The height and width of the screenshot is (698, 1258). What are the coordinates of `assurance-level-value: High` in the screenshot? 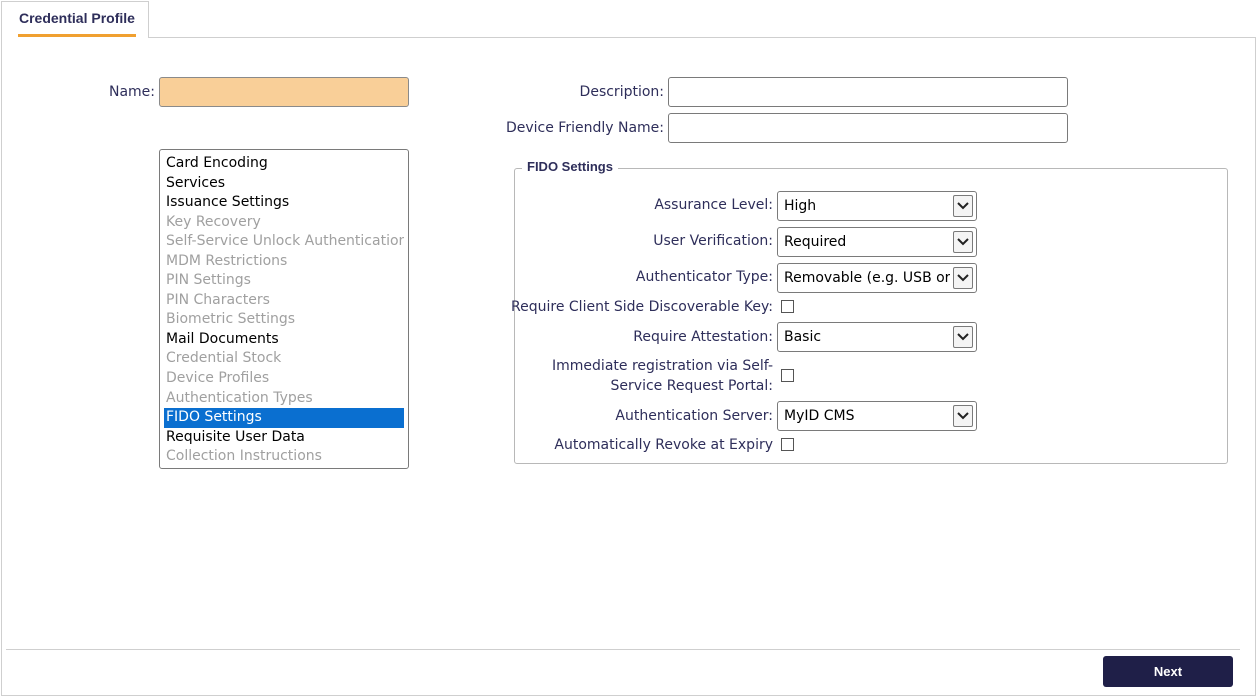 It's located at (800, 206).